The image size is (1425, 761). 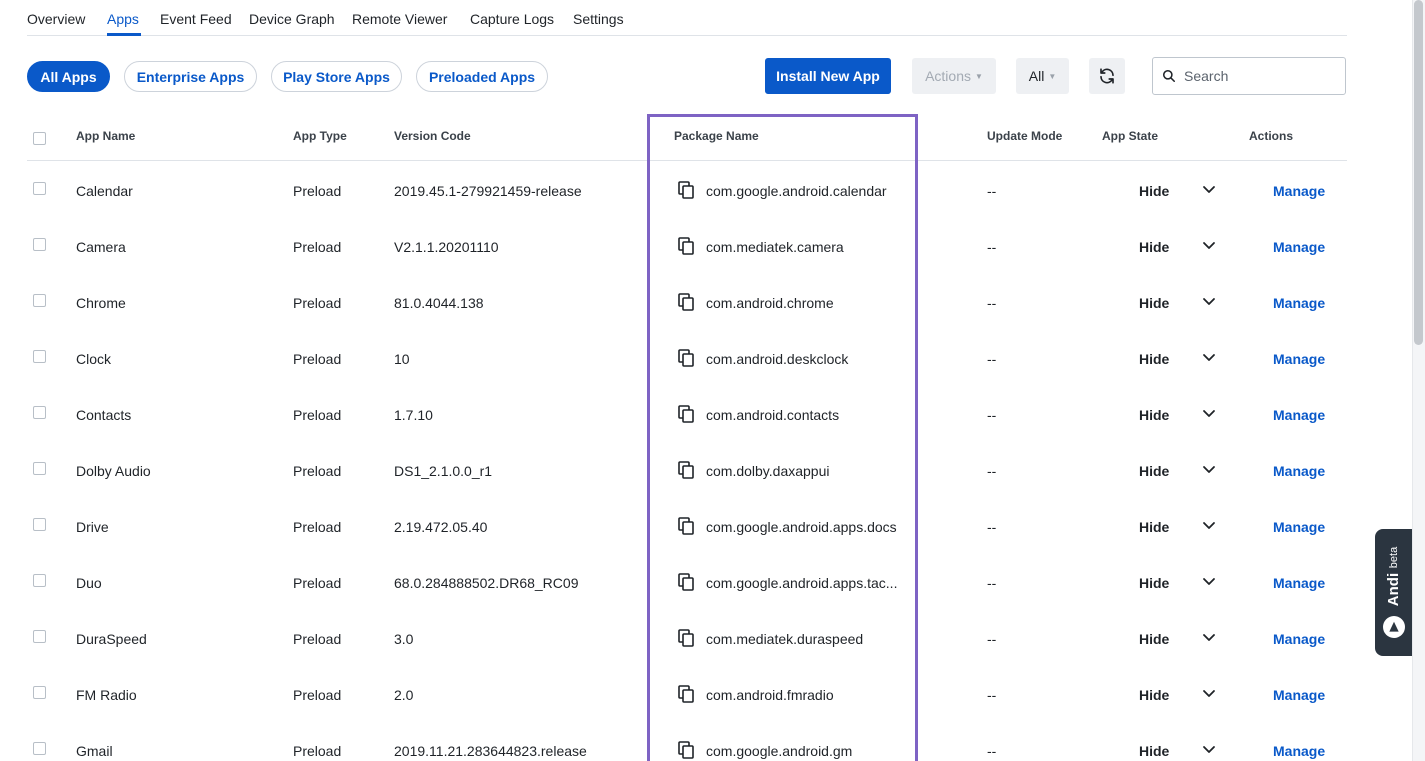 What do you see at coordinates (979, 76) in the screenshot?
I see `caret-down-icon: ▼` at bounding box center [979, 76].